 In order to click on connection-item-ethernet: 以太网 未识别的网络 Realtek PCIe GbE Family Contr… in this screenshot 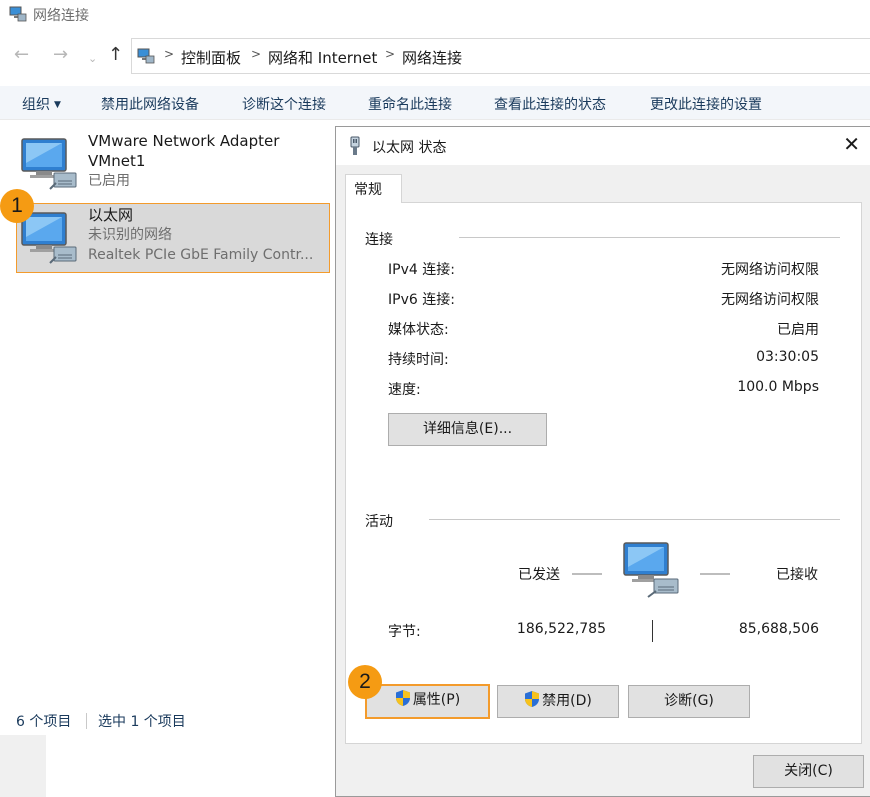, I will do `click(173, 238)`.